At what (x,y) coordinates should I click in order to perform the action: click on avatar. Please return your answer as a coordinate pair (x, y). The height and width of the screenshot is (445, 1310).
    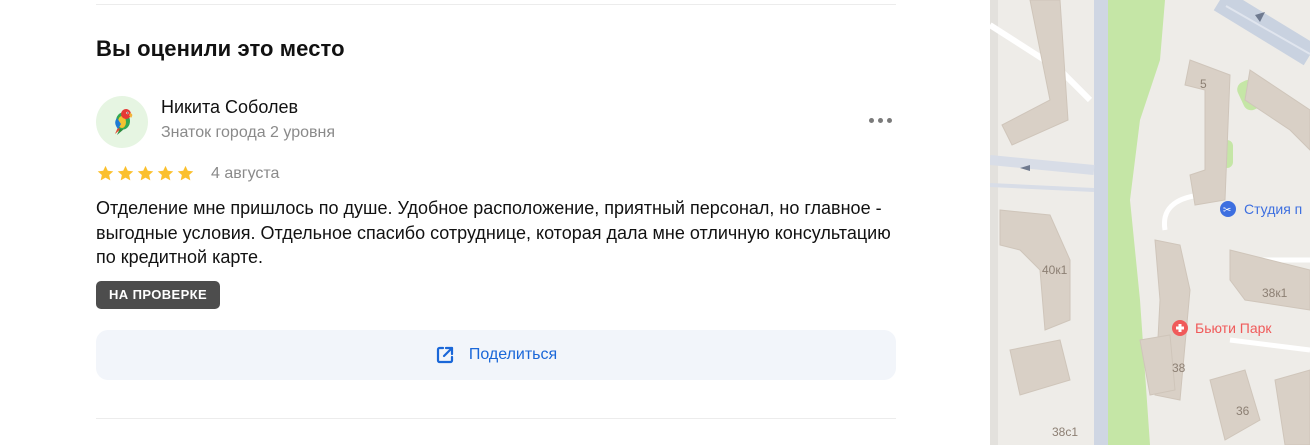
    Looking at the image, I should click on (122, 122).